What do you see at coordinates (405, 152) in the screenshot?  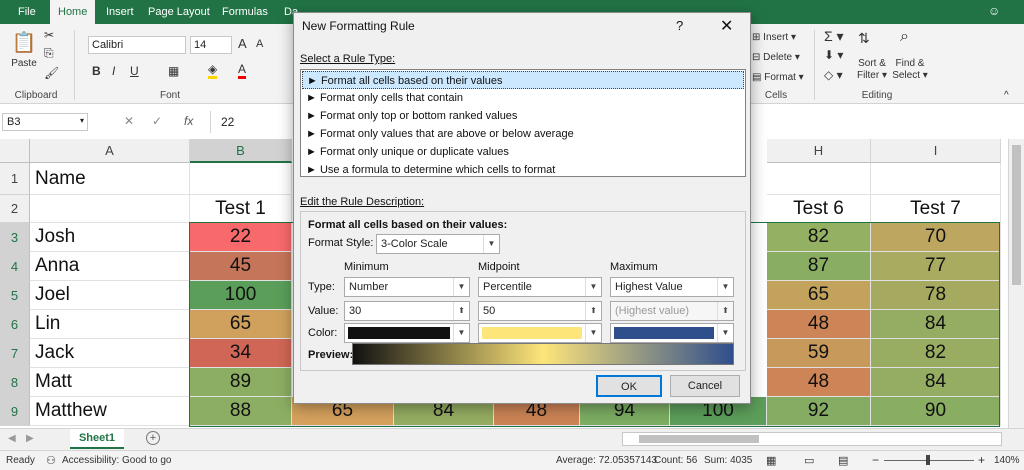 I see `list-item: ► Format only unique or duplicate values` at bounding box center [405, 152].